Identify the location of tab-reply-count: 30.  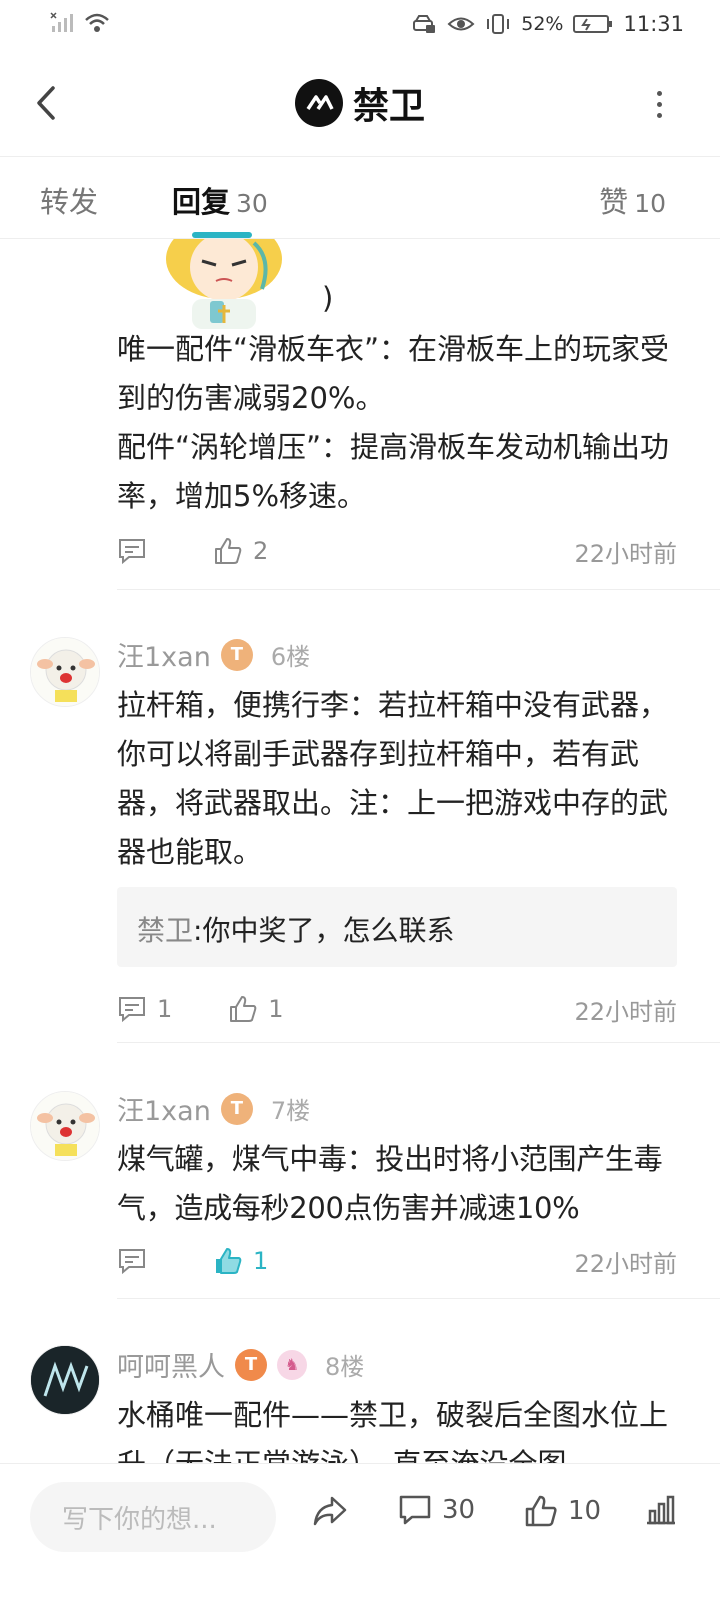
(252, 203).